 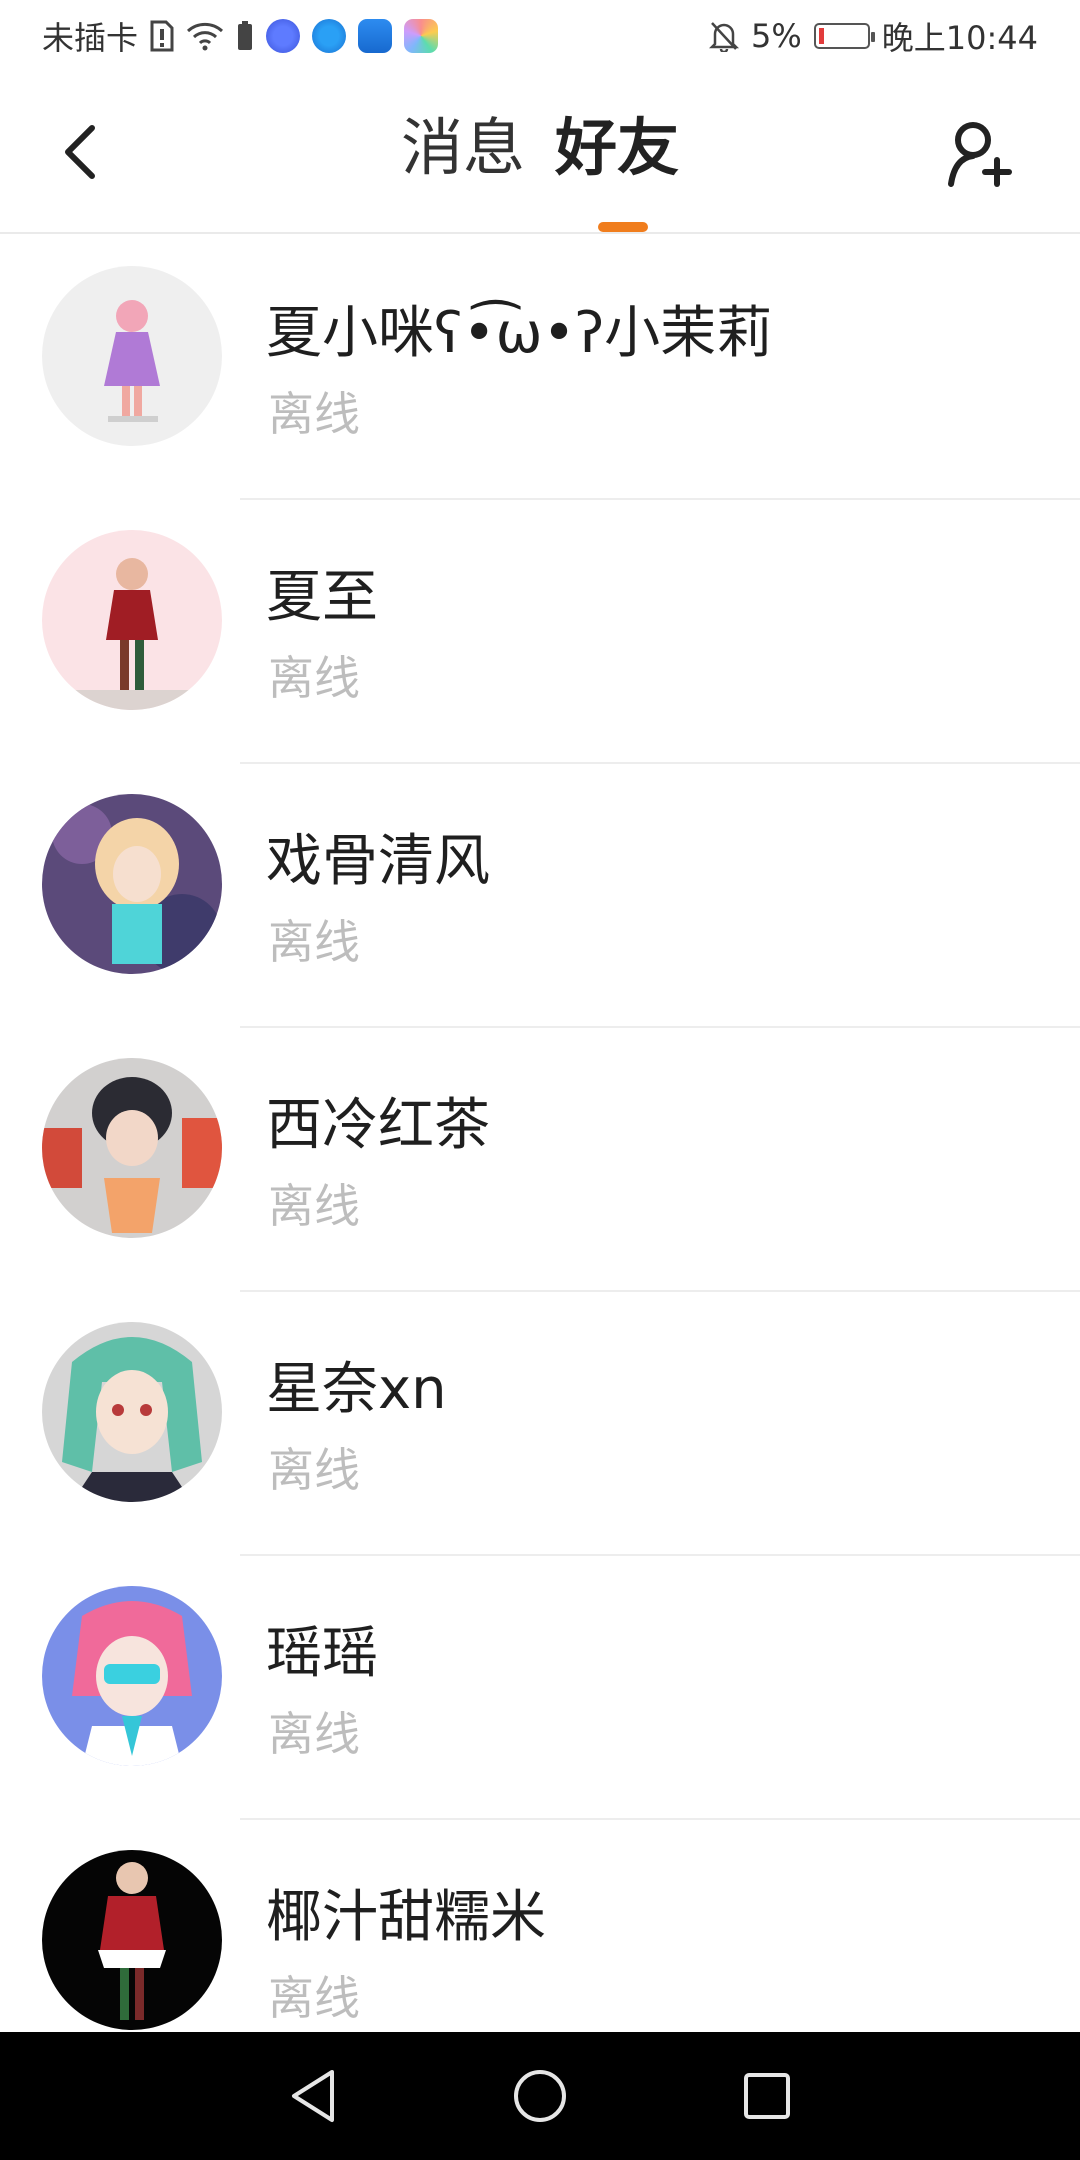 I want to click on nav-back-button, so click(x=313, y=2096).